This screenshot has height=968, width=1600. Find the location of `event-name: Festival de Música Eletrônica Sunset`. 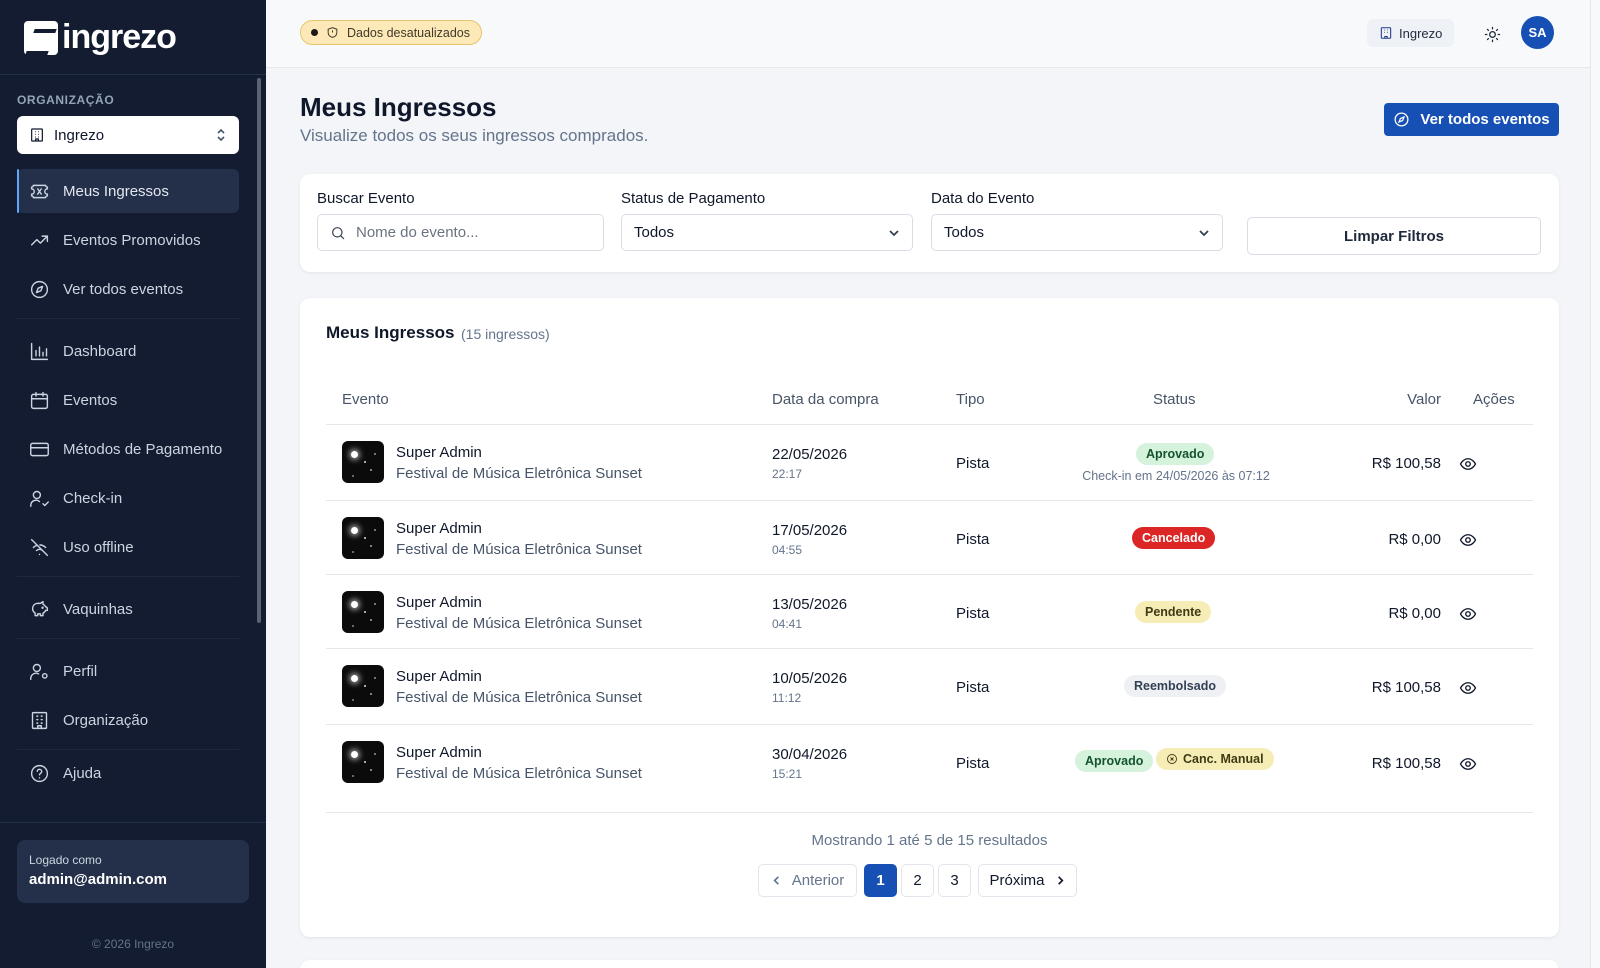

event-name: Festival de Música Eletrônica Sunset is located at coordinates (519, 623).